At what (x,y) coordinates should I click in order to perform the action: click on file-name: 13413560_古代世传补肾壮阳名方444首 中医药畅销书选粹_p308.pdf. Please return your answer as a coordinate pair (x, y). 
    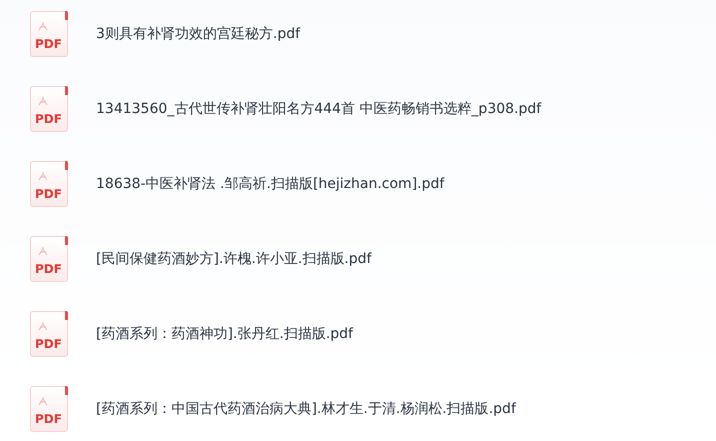
    Looking at the image, I should click on (319, 109).